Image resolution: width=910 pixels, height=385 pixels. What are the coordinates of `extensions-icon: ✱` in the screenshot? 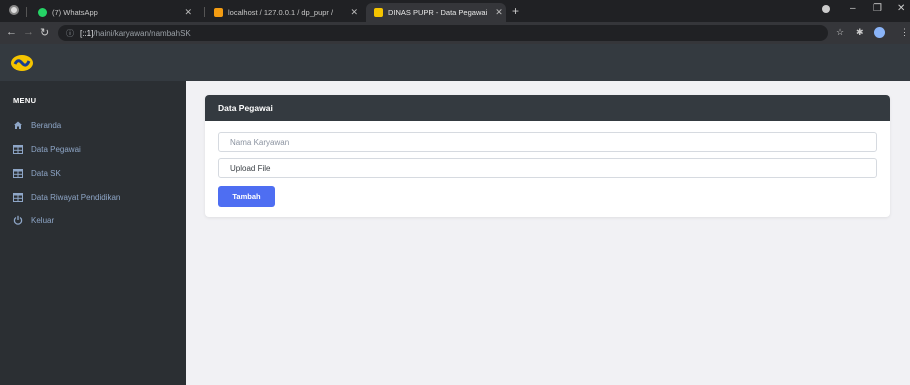 It's located at (860, 32).